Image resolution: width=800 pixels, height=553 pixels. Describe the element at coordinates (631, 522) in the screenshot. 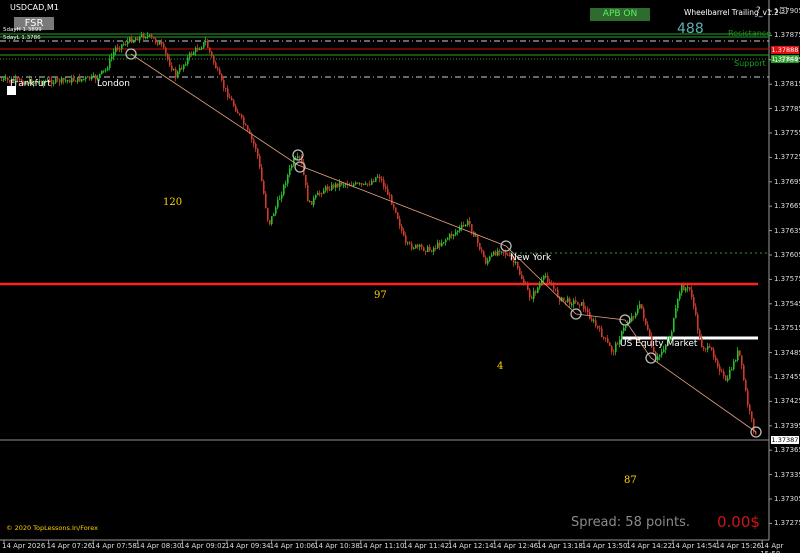

I see `spread-readout: Spread: 58 points.` at that location.